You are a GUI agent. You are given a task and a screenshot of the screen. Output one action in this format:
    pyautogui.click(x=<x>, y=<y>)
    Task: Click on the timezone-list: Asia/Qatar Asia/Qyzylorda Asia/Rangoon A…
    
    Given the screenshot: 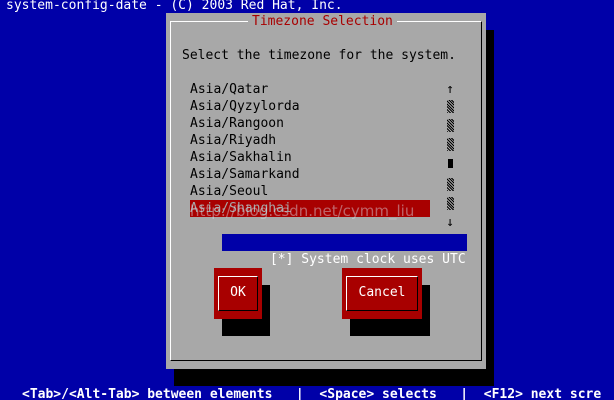 What is the action you would take?
    pyautogui.click(x=310, y=149)
    